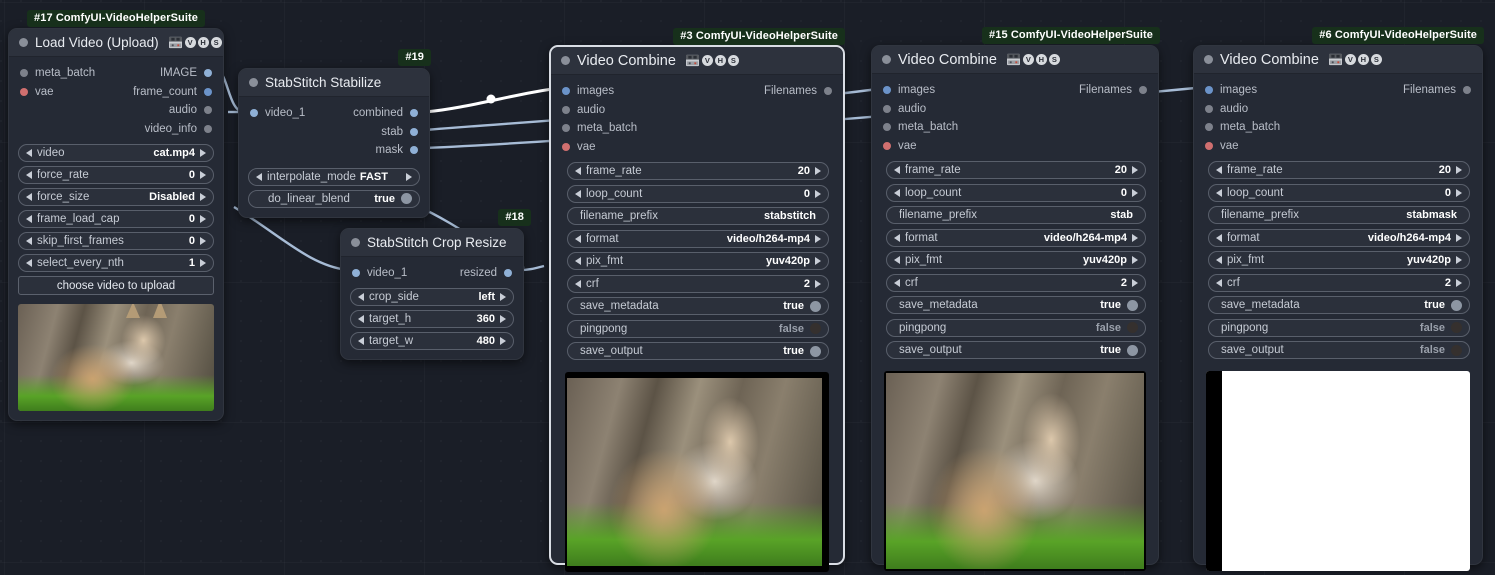 This screenshot has width=1495, height=575. I want to click on choose-video-to-upload-button: choose video to upload, so click(116, 285).